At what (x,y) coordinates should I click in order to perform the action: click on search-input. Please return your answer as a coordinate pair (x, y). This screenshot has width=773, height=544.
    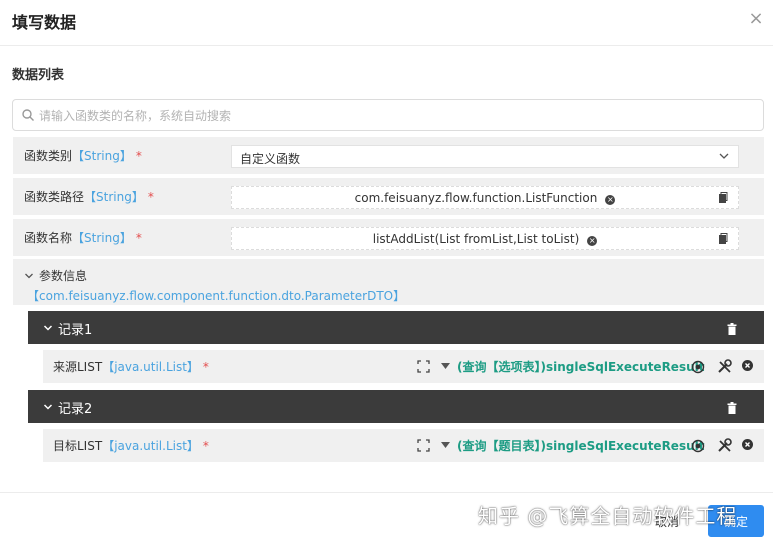
    Looking at the image, I should click on (389, 116).